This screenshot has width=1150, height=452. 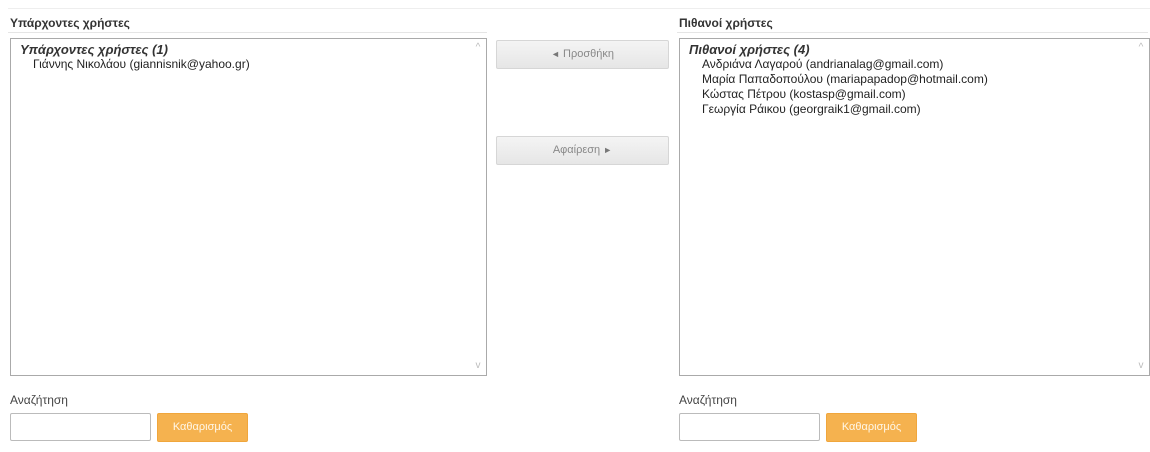 What do you see at coordinates (588, 54) in the screenshot?
I see `add-button-label: Προσθήκη` at bounding box center [588, 54].